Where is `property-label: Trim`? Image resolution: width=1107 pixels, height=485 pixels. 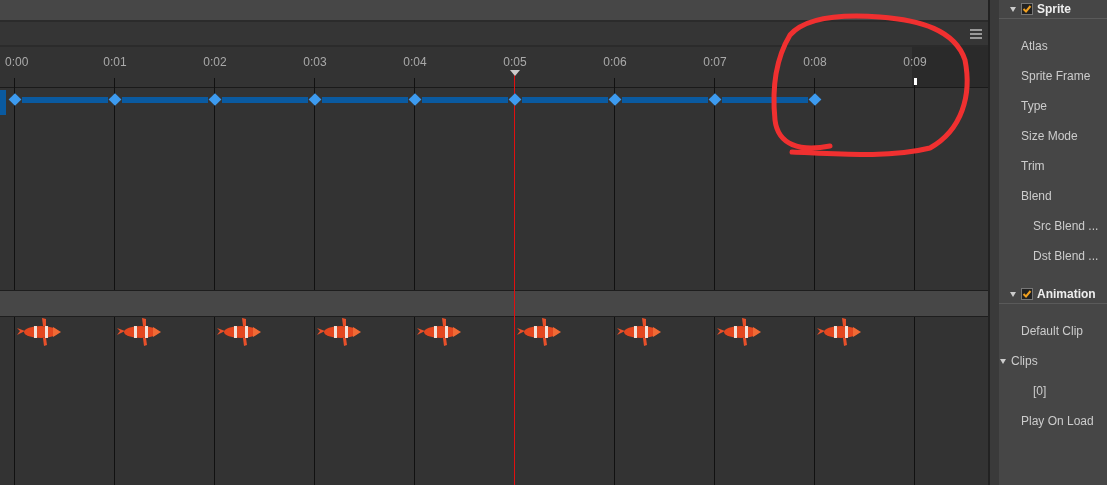
property-label: Trim is located at coordinates (1033, 166).